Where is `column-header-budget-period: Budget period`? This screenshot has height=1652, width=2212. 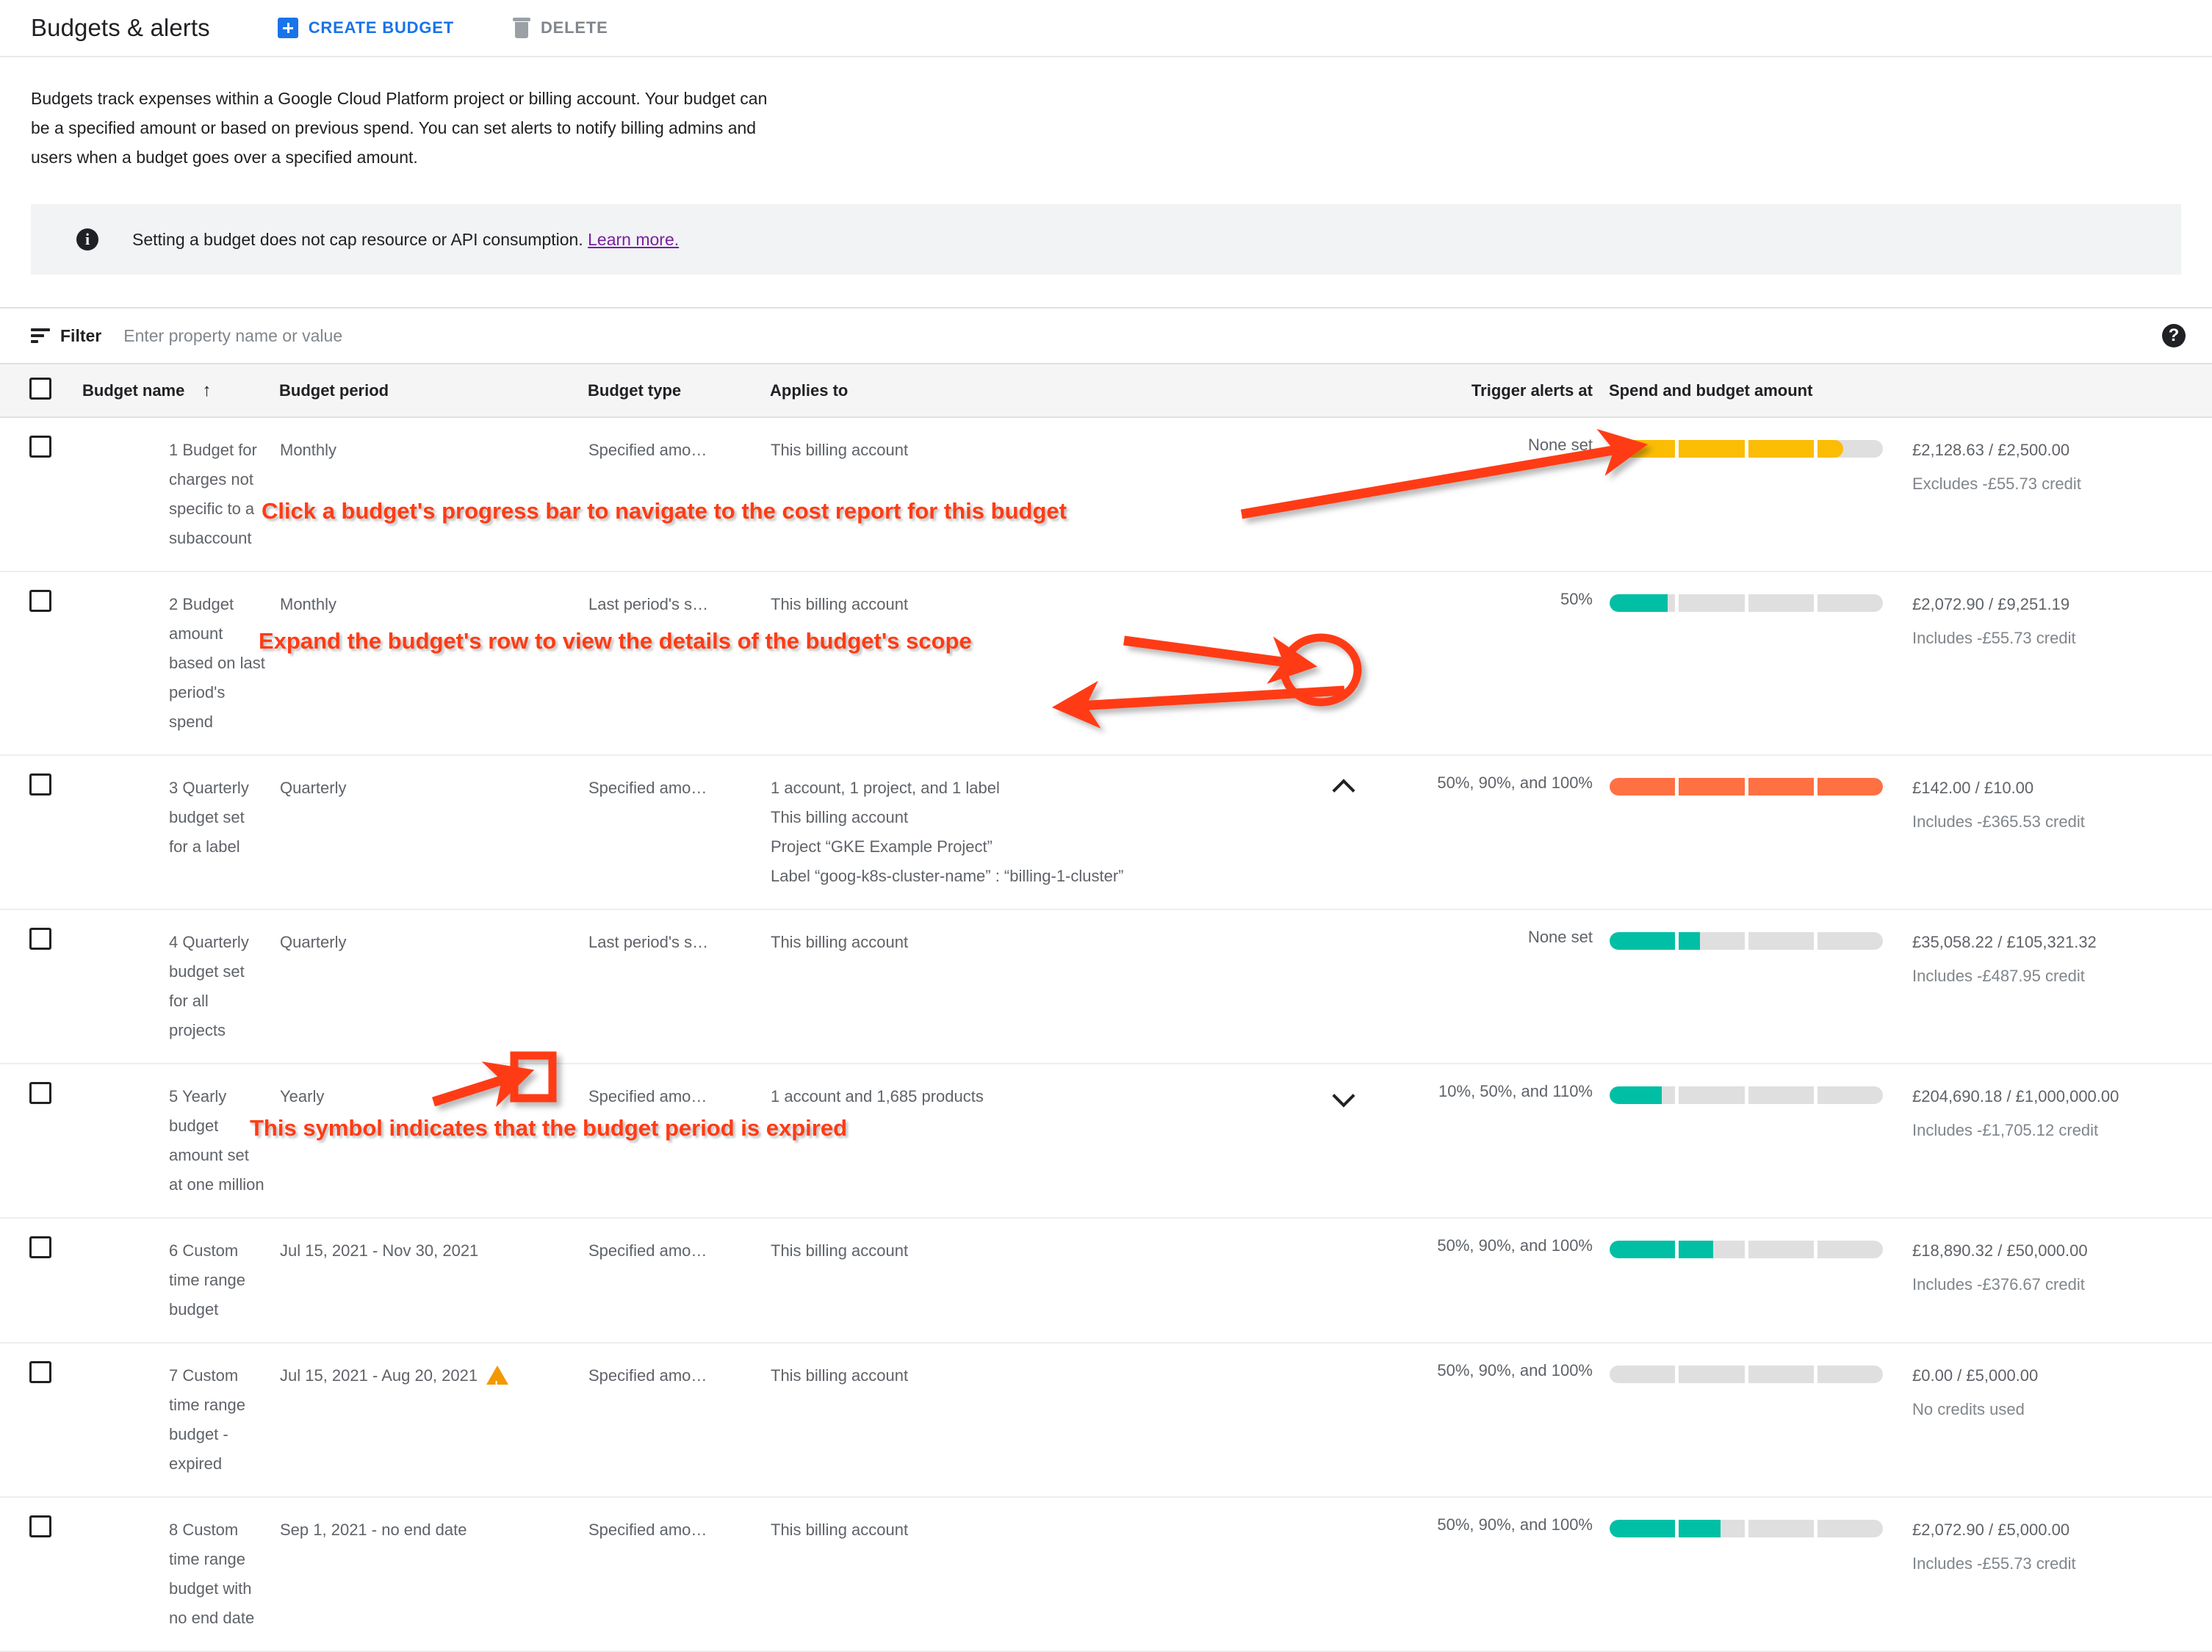 column-header-budget-period: Budget period is located at coordinates (433, 391).